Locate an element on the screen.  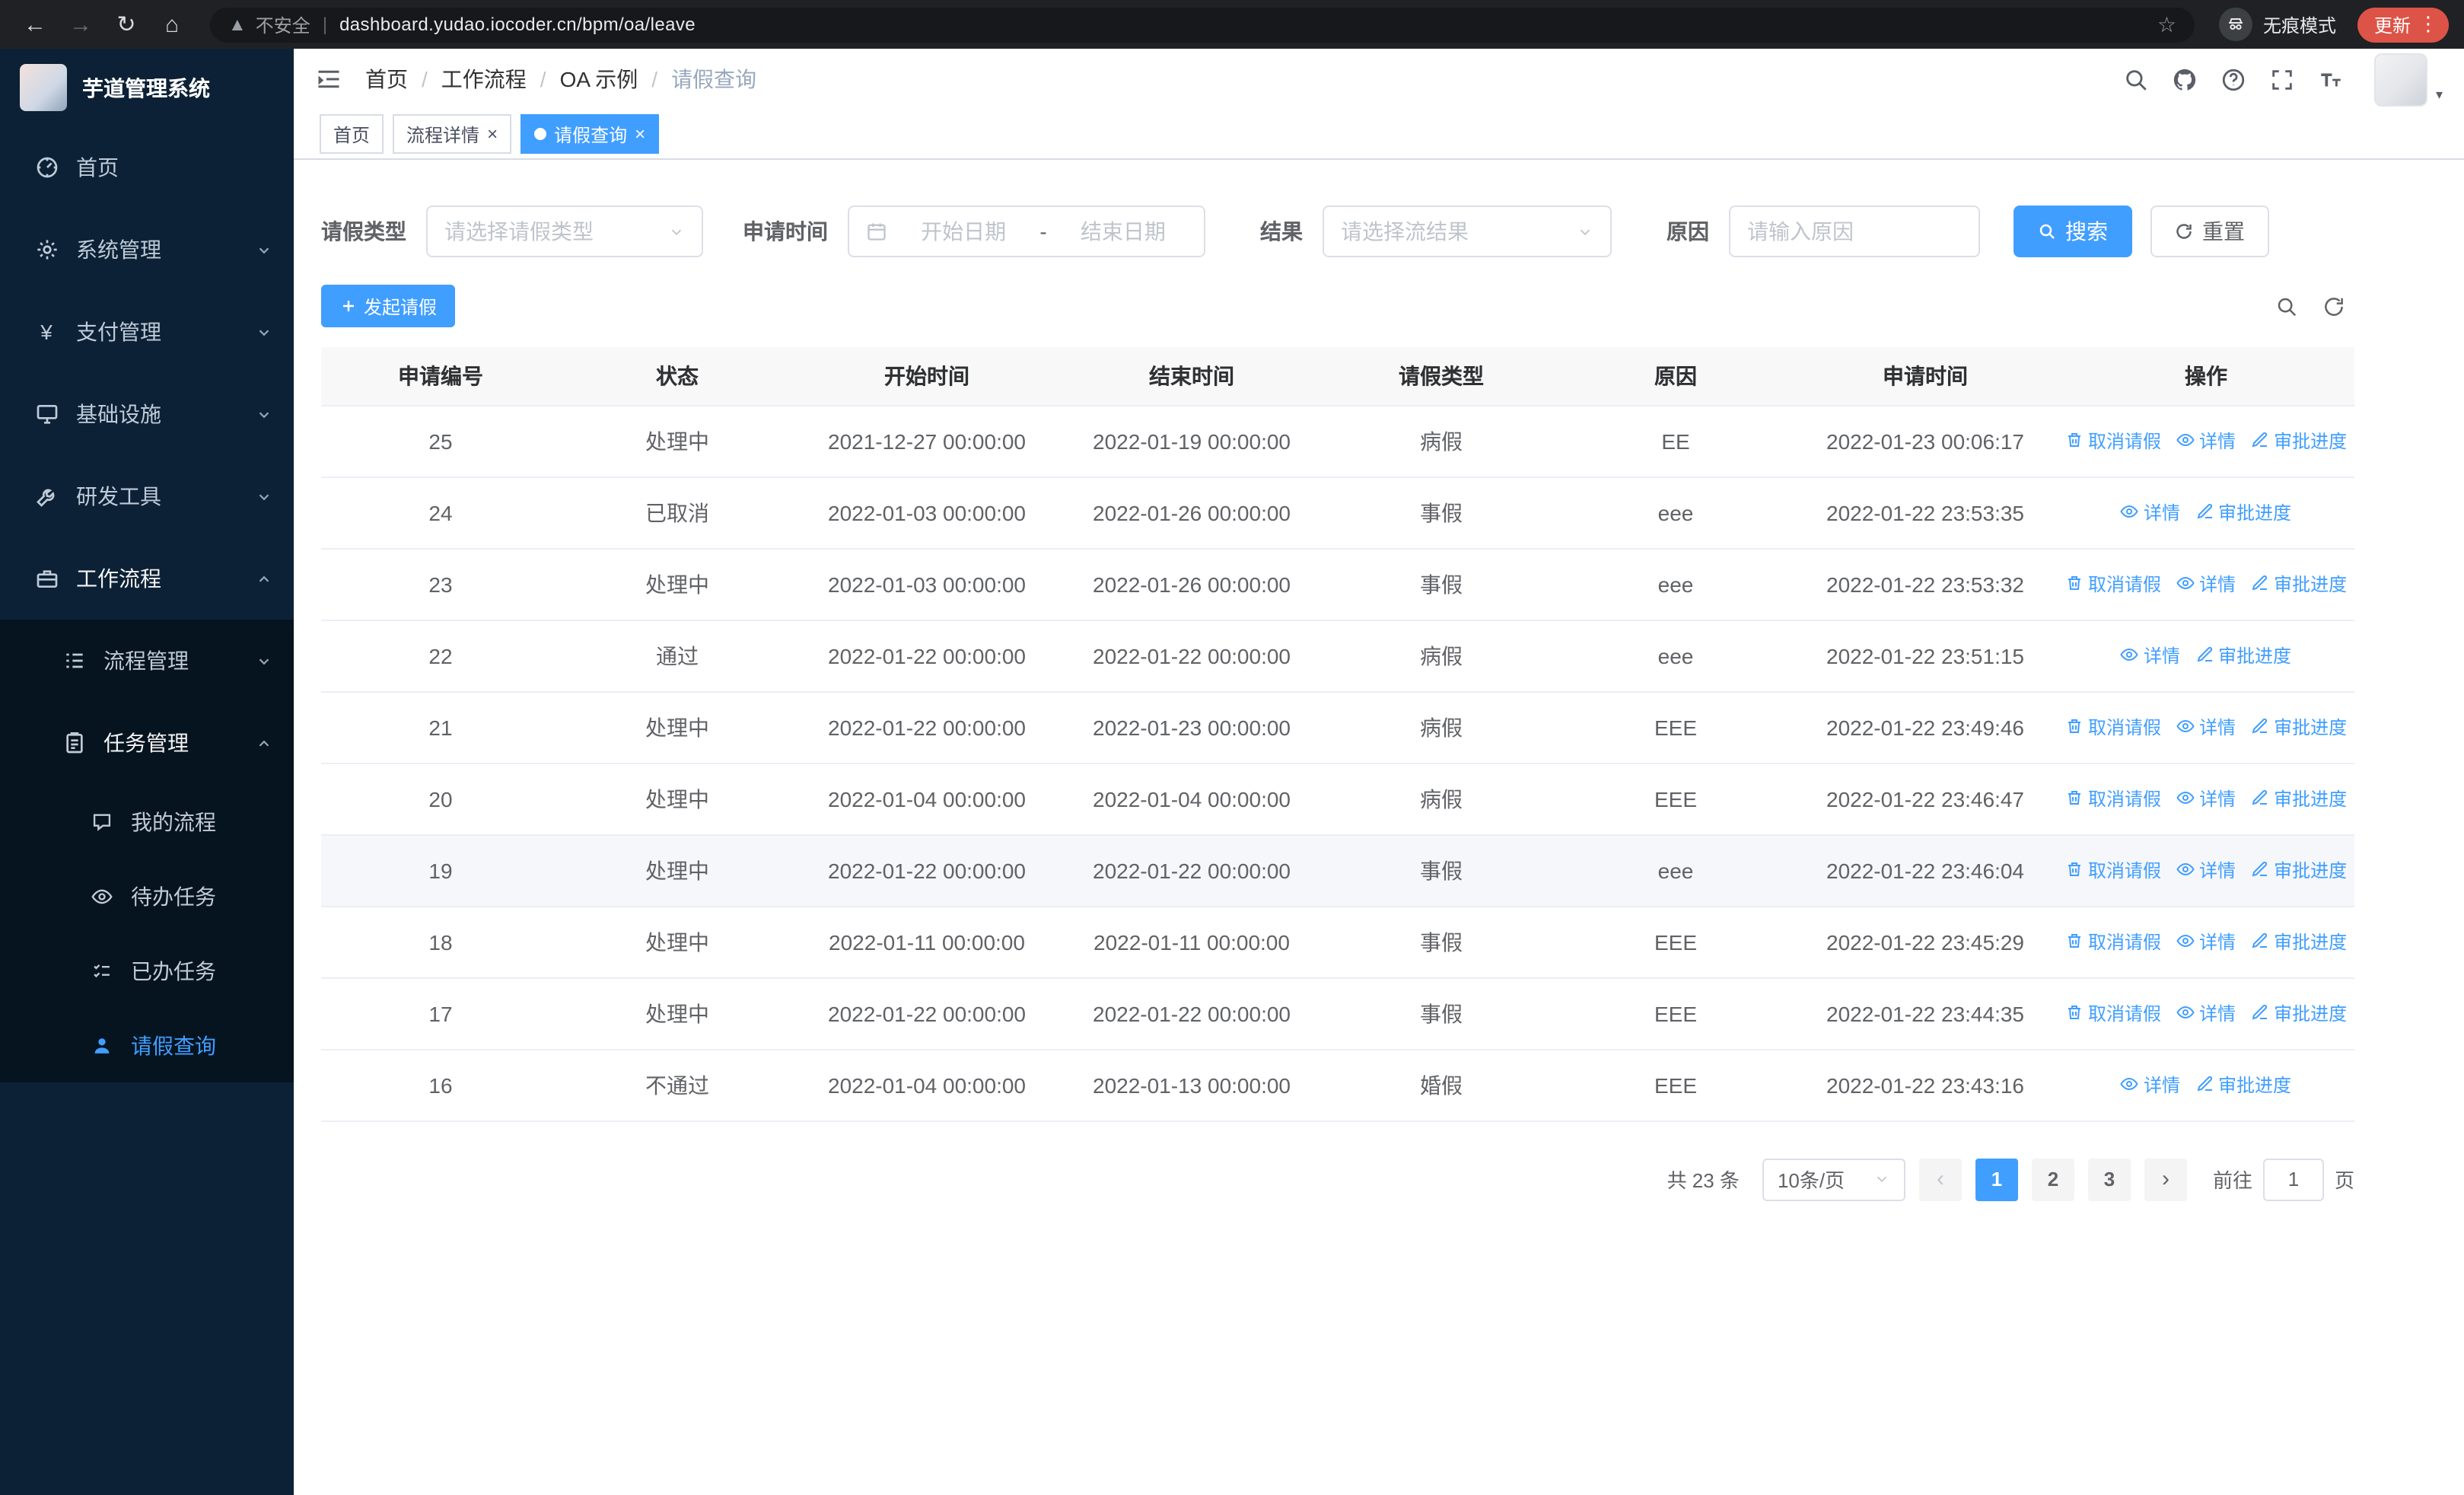
result-select: 请选择流结果 is located at coordinates (1467, 231).